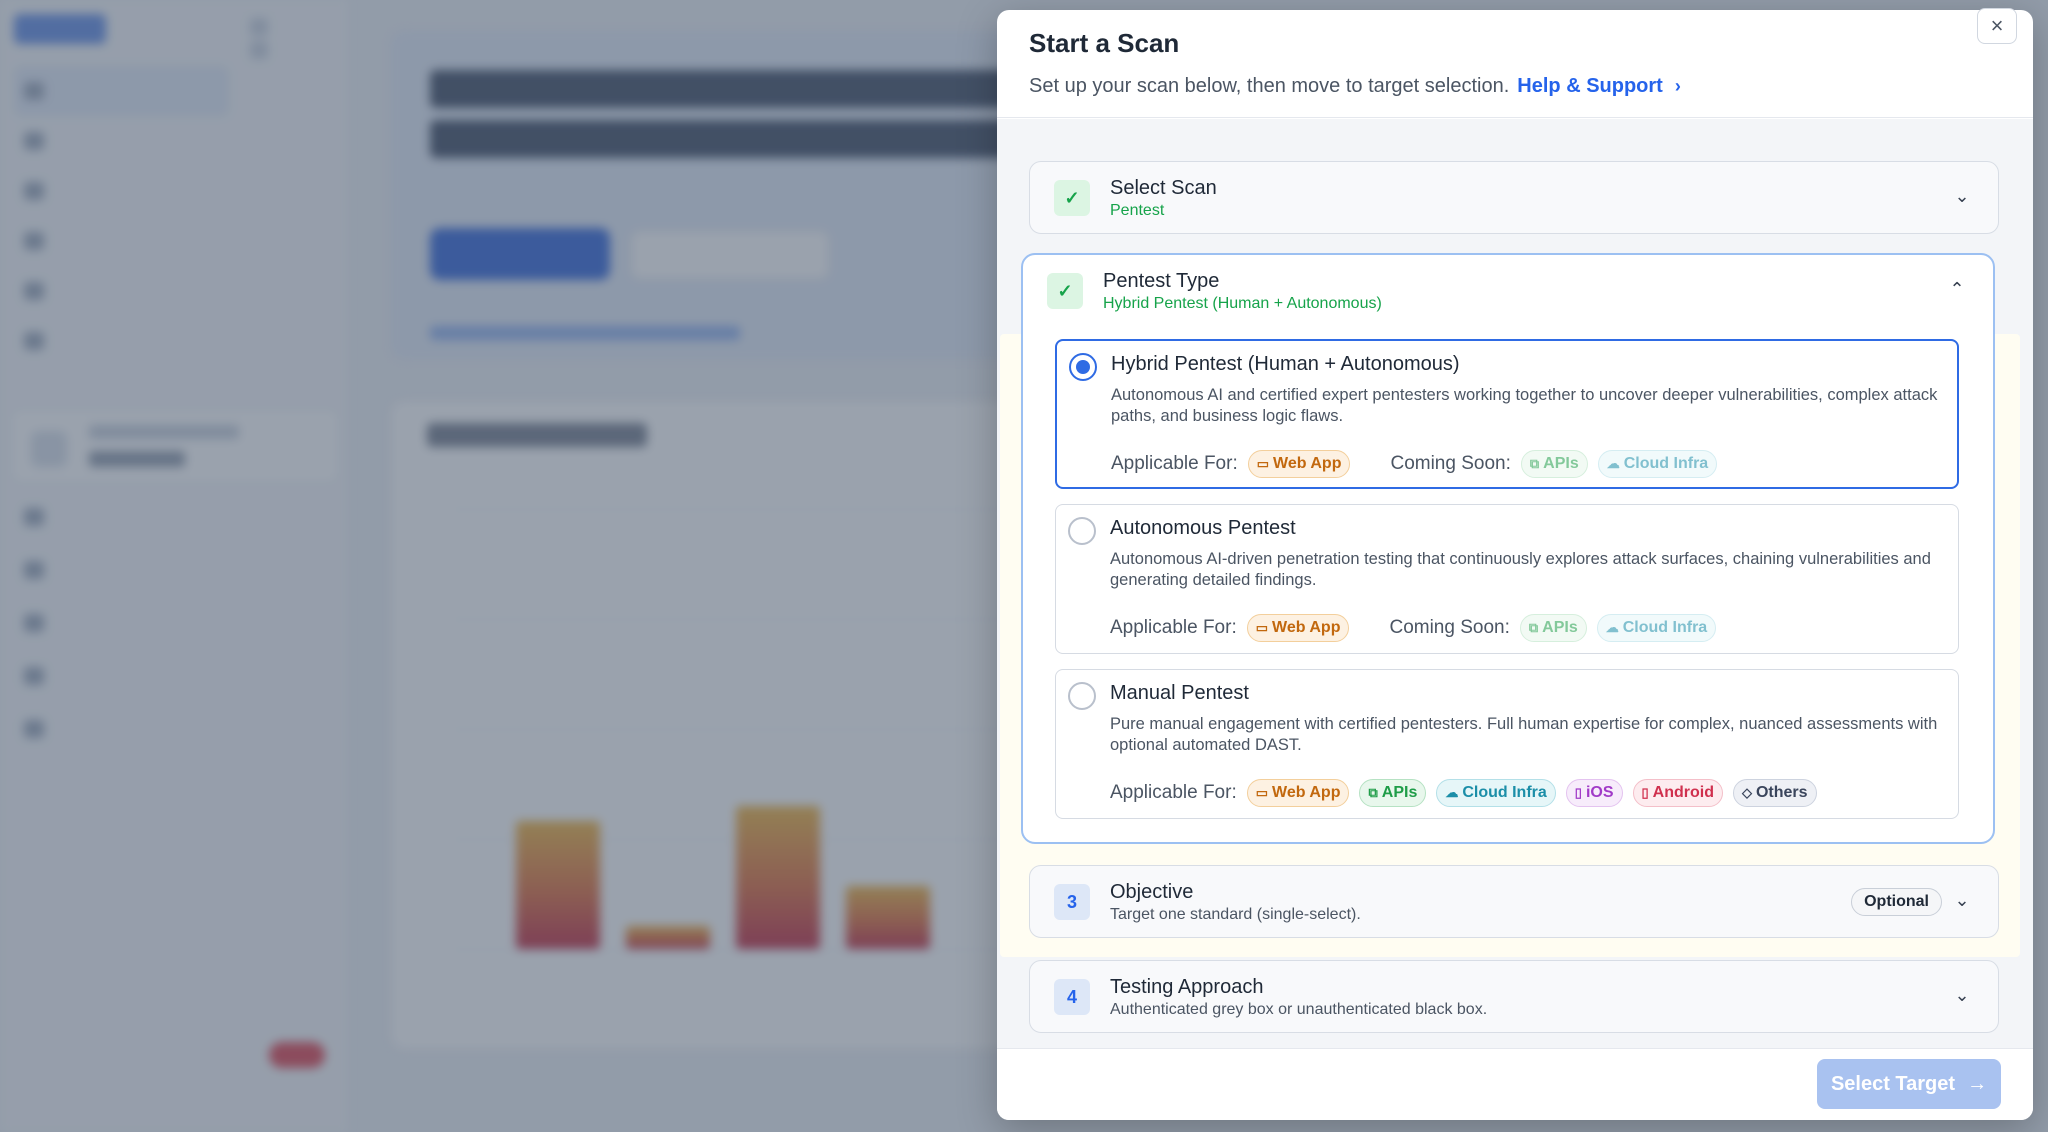 The image size is (2048, 1132). What do you see at coordinates (1893, 1083) in the screenshot?
I see `select-target-label: Select Target` at bounding box center [1893, 1083].